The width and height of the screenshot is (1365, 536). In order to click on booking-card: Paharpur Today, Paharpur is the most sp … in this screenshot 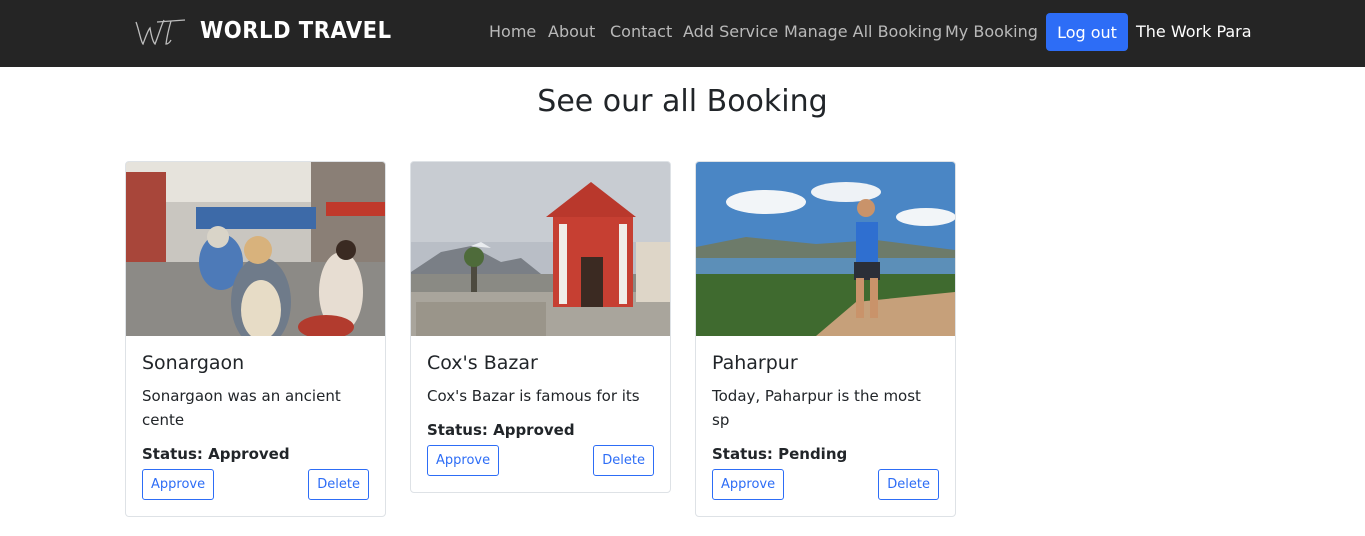, I will do `click(825, 339)`.